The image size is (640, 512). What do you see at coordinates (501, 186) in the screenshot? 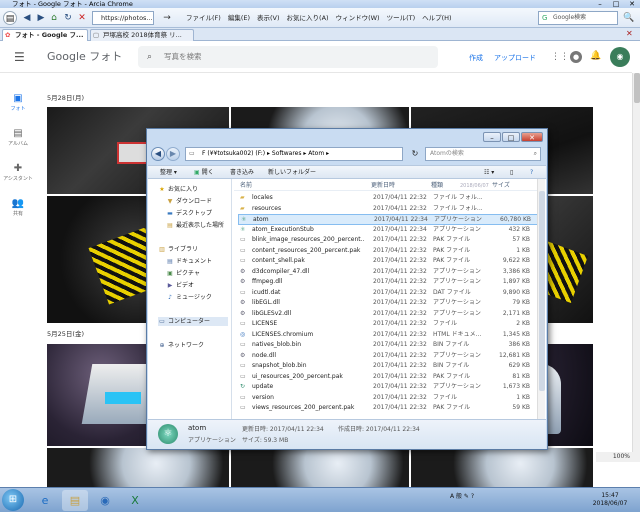
I see `column-size: サイズ` at bounding box center [501, 186].